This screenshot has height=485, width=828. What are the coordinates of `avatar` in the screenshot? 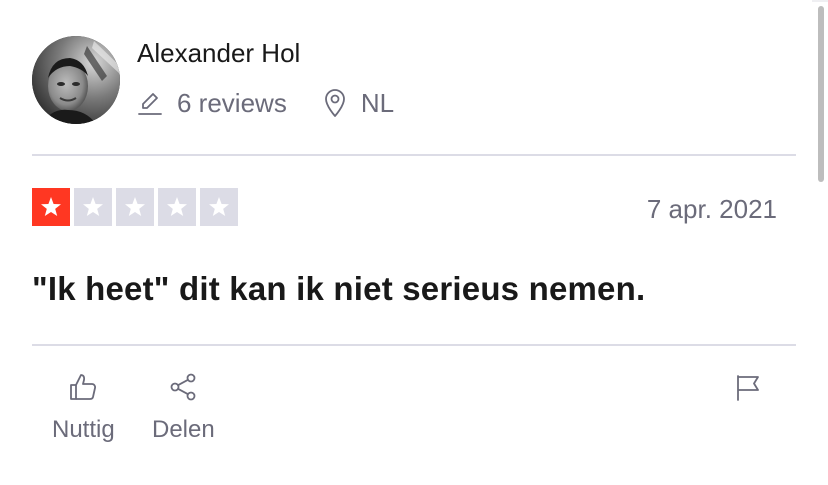 It's located at (76, 80).